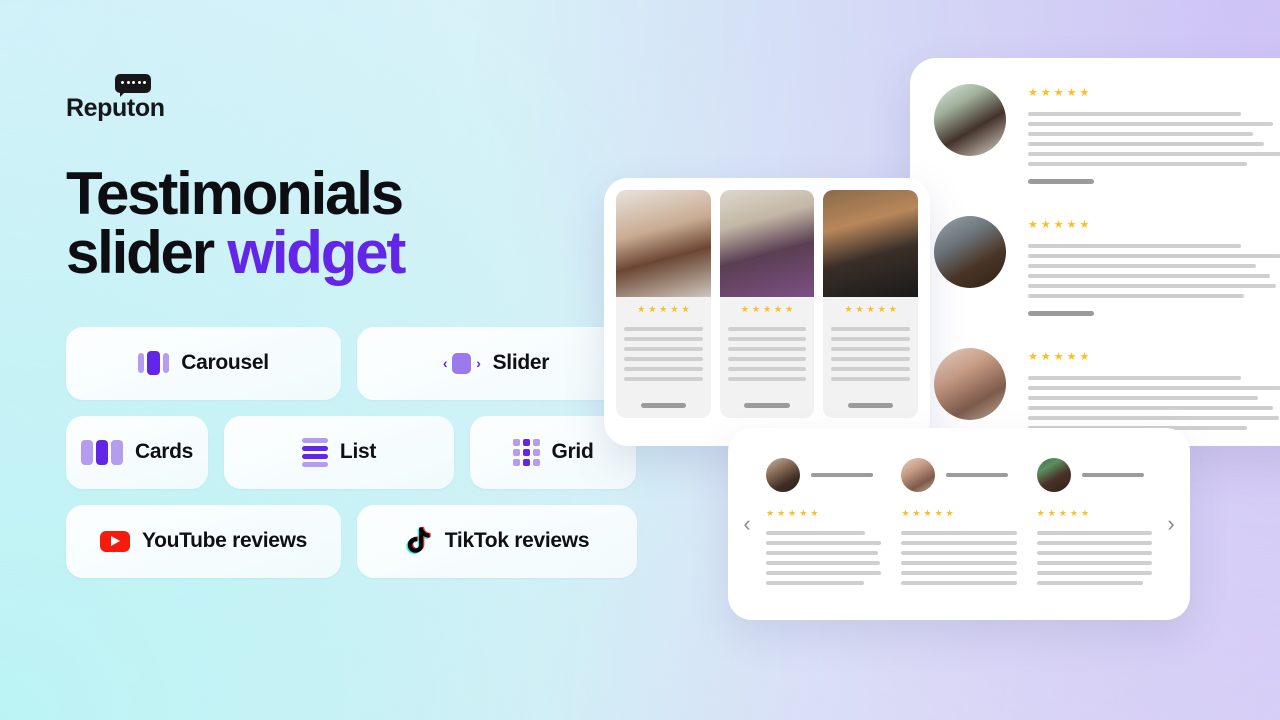  I want to click on option-youtube-reviews-label: YouTube reviews, so click(224, 541).